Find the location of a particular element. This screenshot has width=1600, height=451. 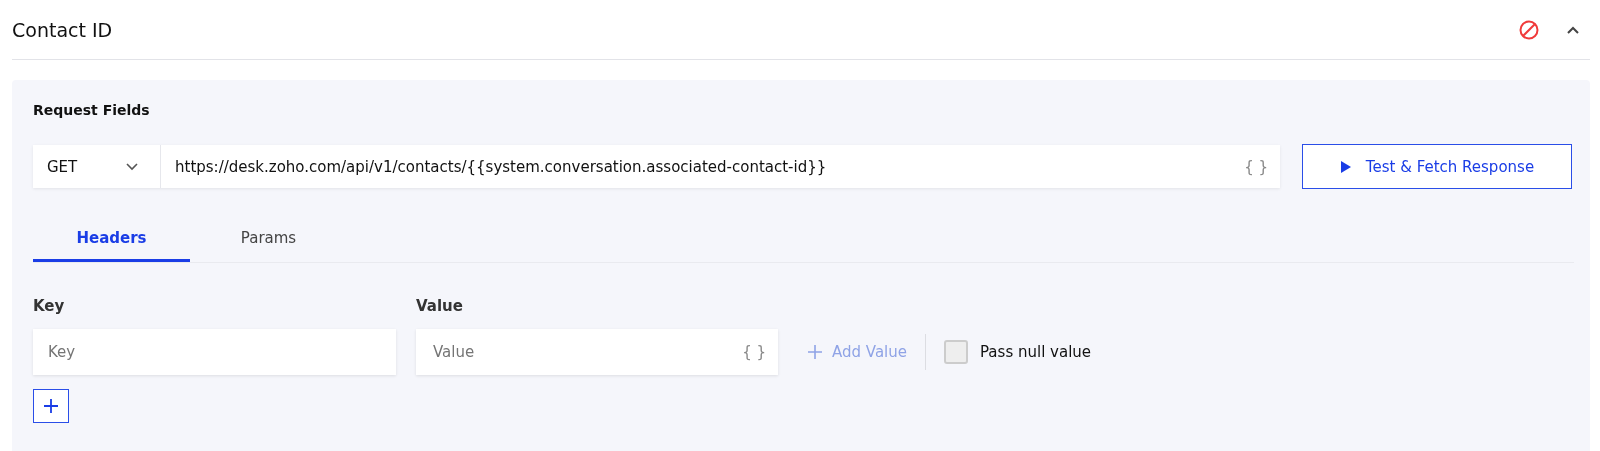

checkbox is located at coordinates (956, 352).